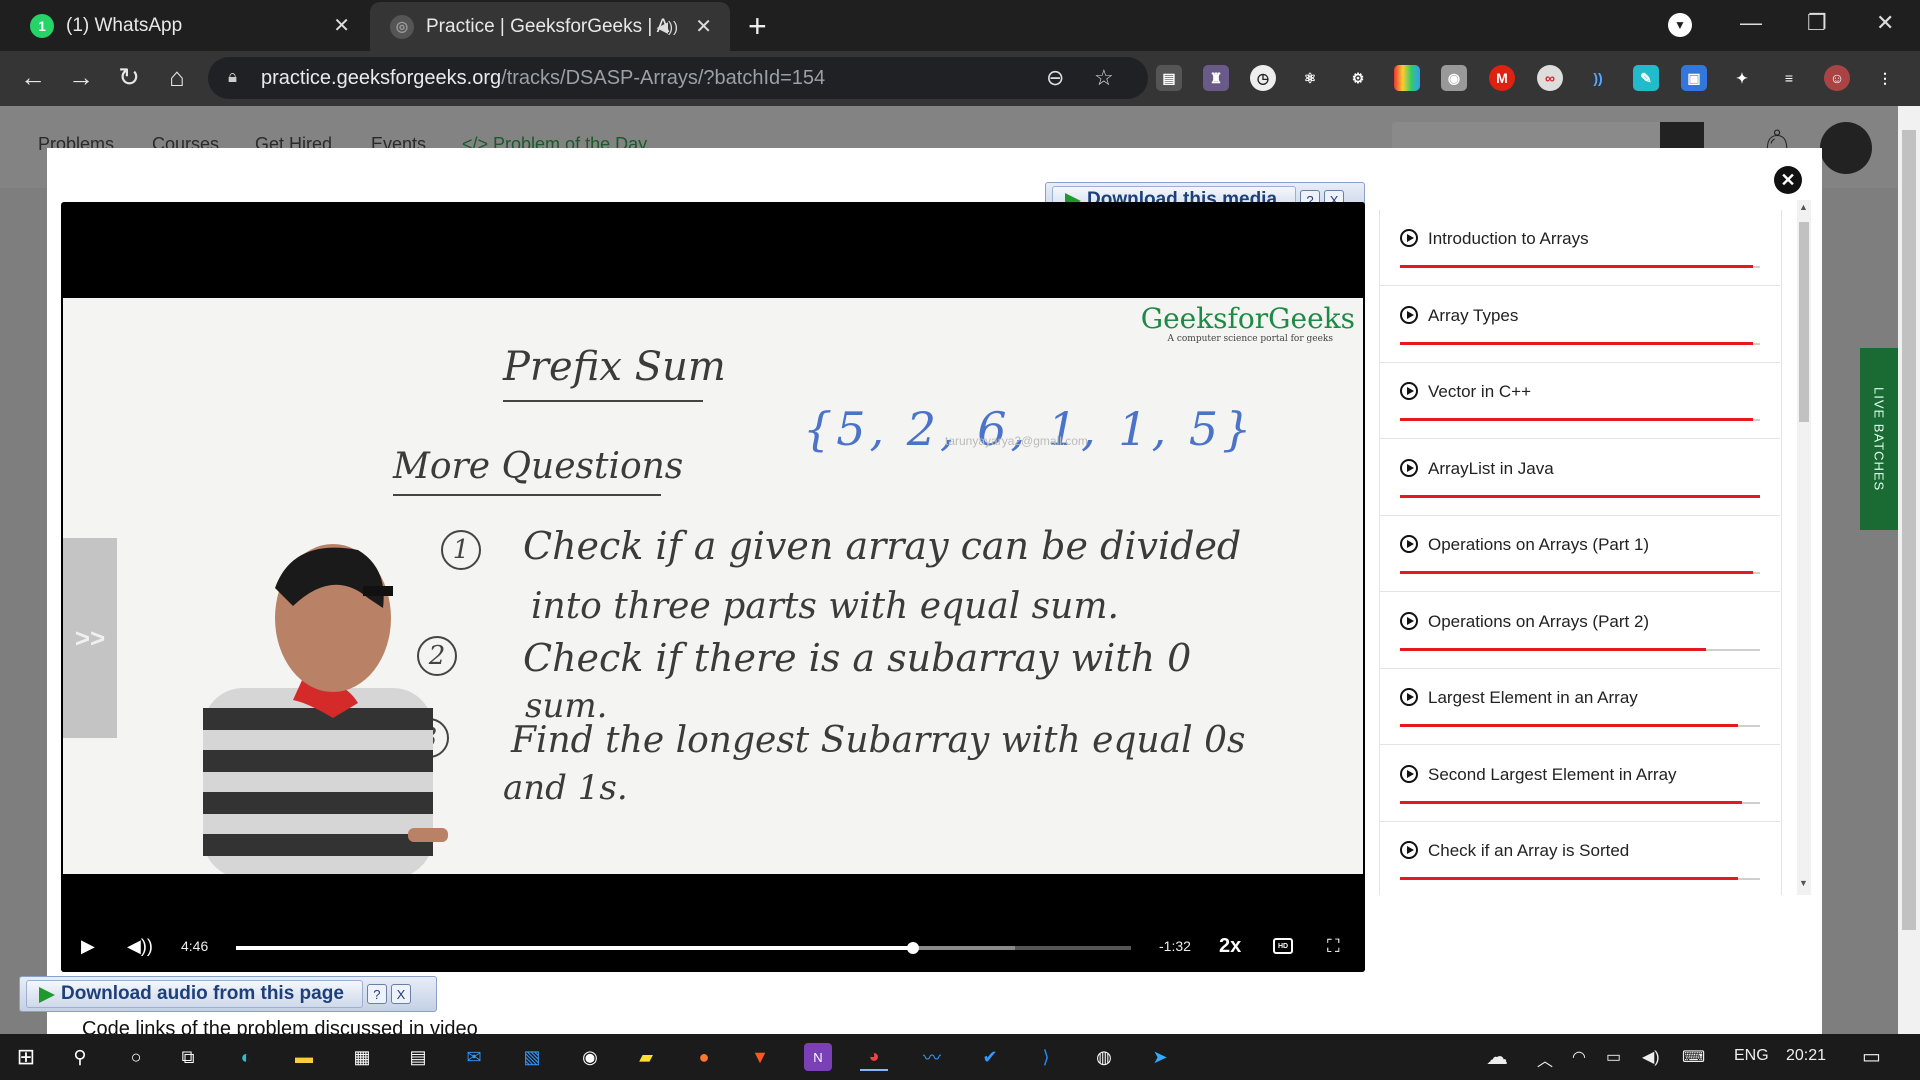 This screenshot has width=1920, height=1080. I want to click on playlist-toggle-handle: >>, so click(90, 638).